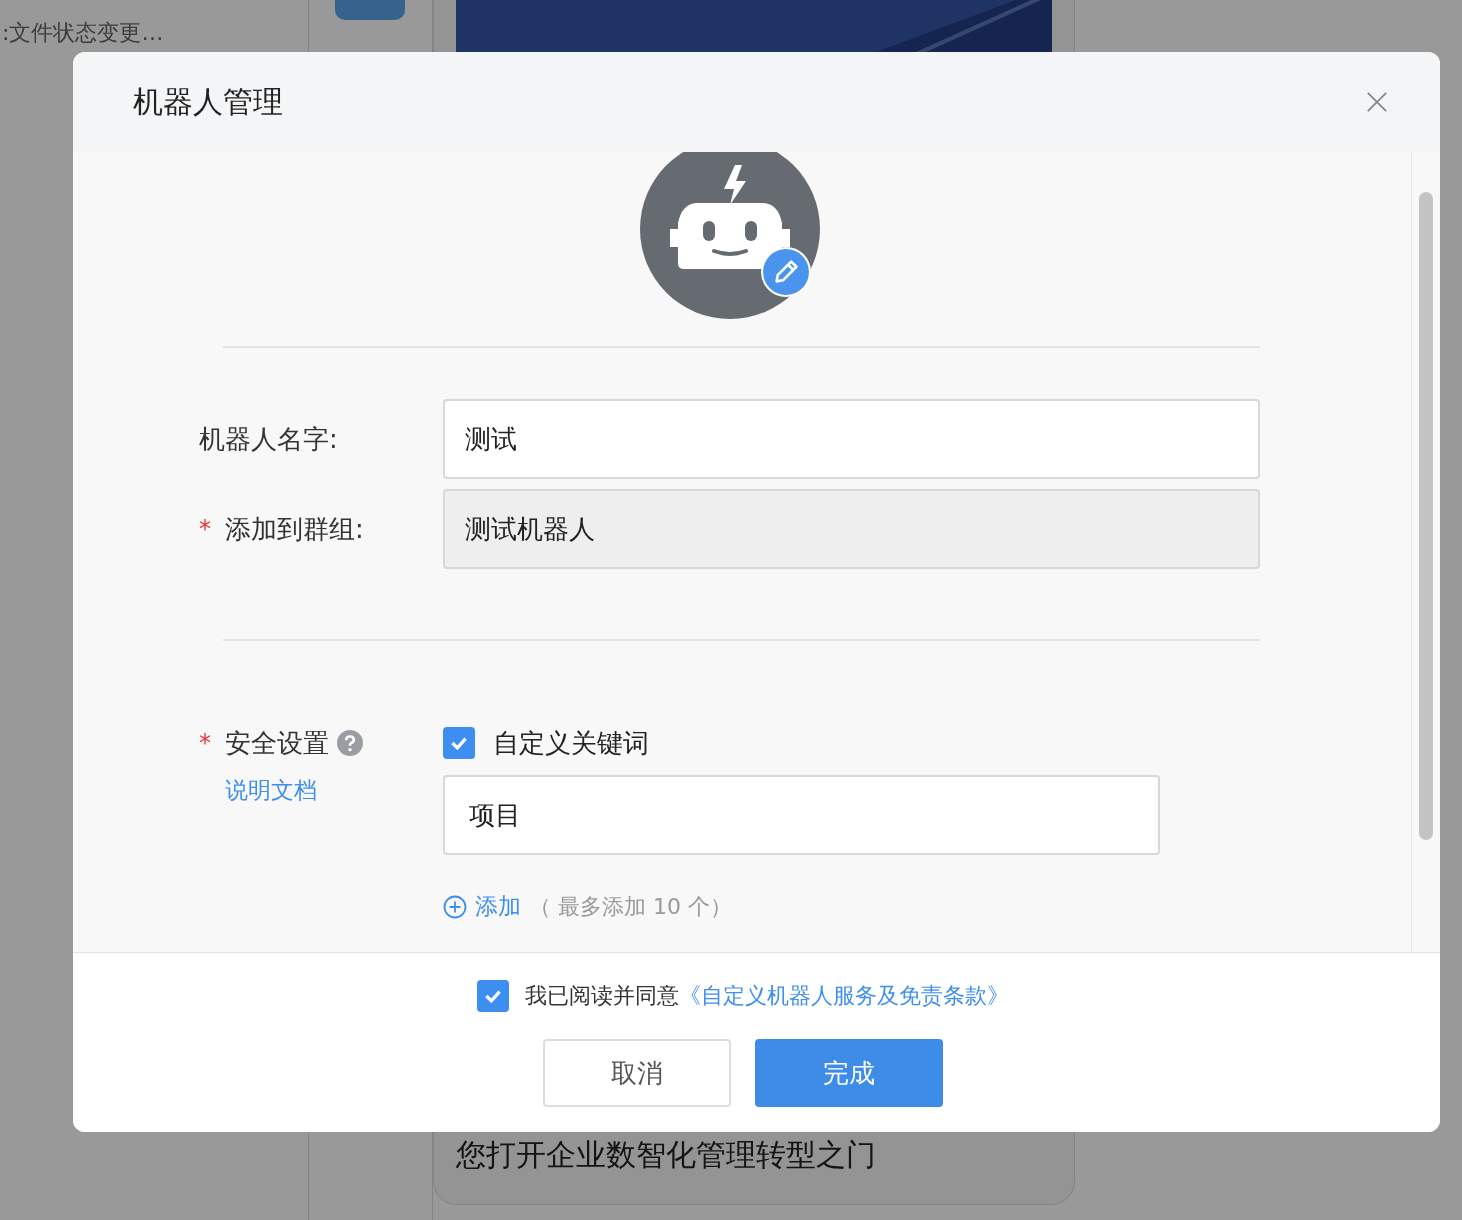 The height and width of the screenshot is (1220, 1462). I want to click on add-limit-hint: （ 最多添加 10 个）, so click(630, 906).